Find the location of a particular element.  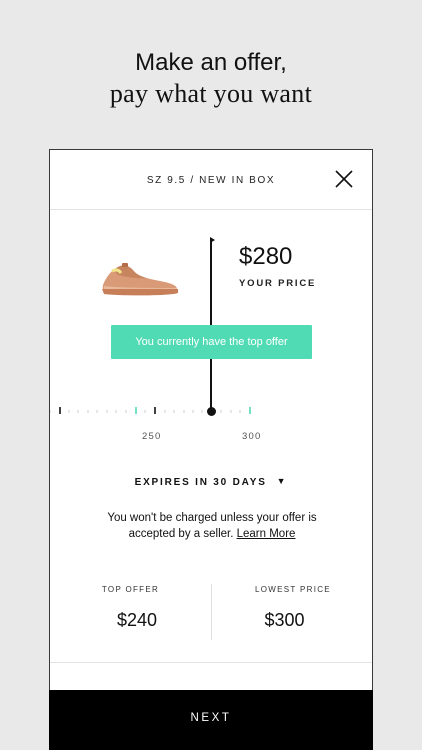

headline: Make an offer, pay what you want is located at coordinates (211, 79).